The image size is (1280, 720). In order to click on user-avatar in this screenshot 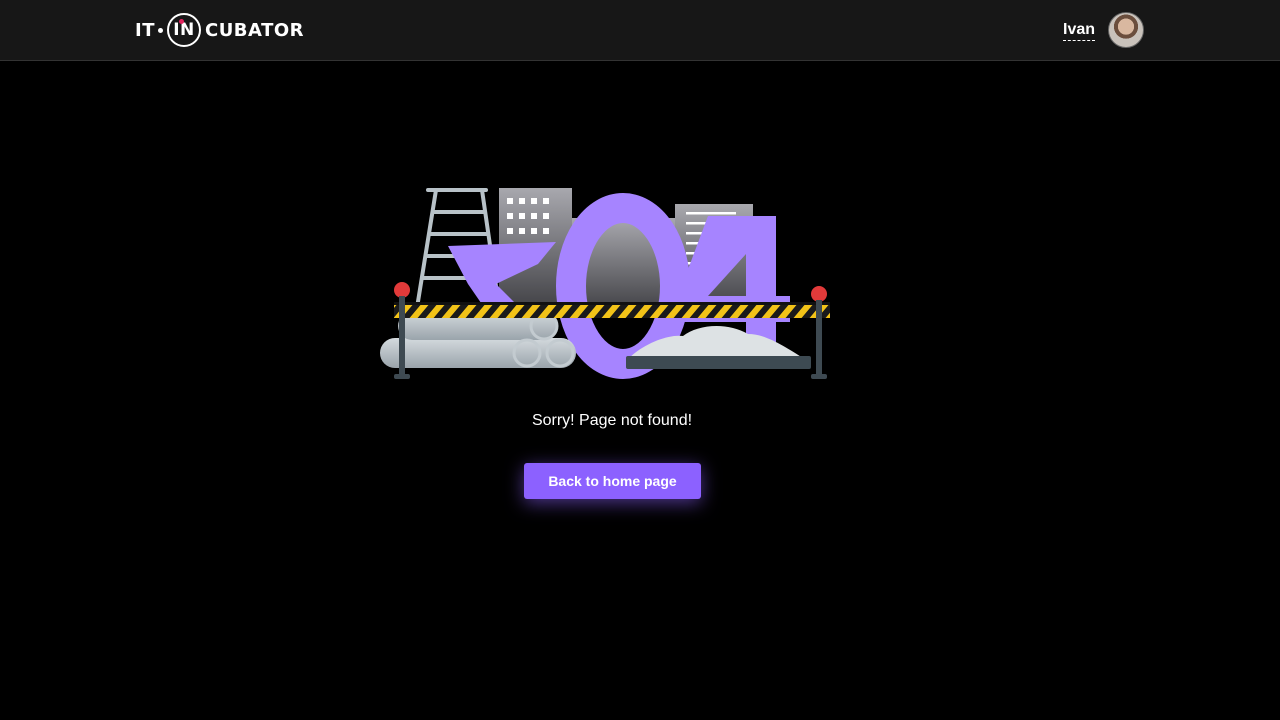, I will do `click(1126, 30)`.